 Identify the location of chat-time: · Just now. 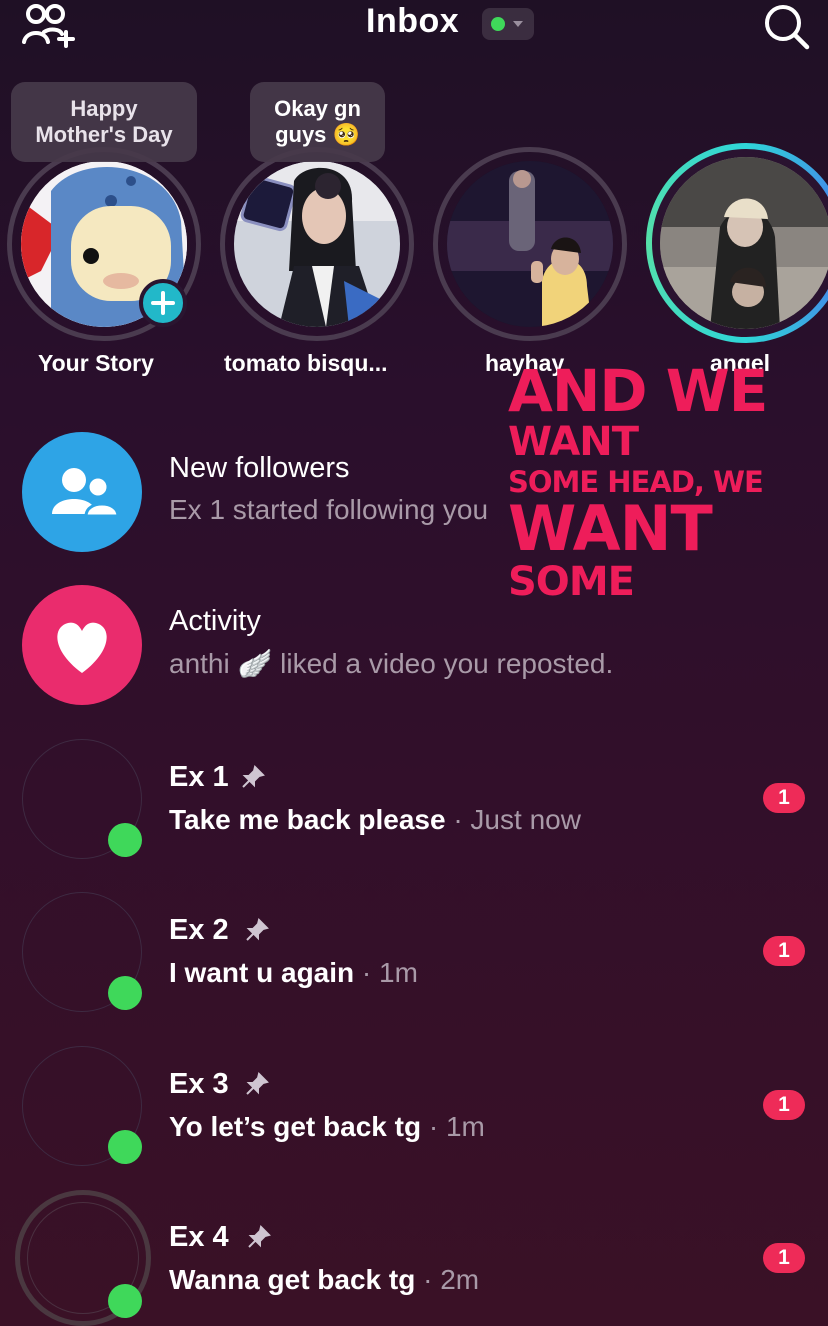
(517, 819).